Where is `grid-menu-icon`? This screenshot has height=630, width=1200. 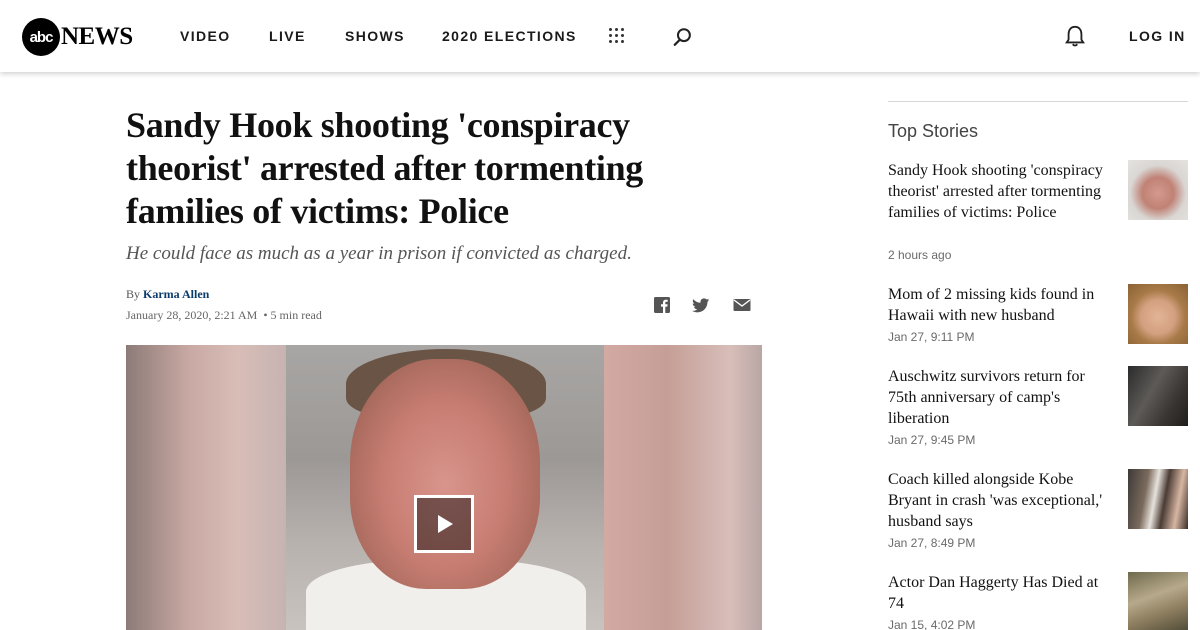
grid-menu-icon is located at coordinates (617, 36).